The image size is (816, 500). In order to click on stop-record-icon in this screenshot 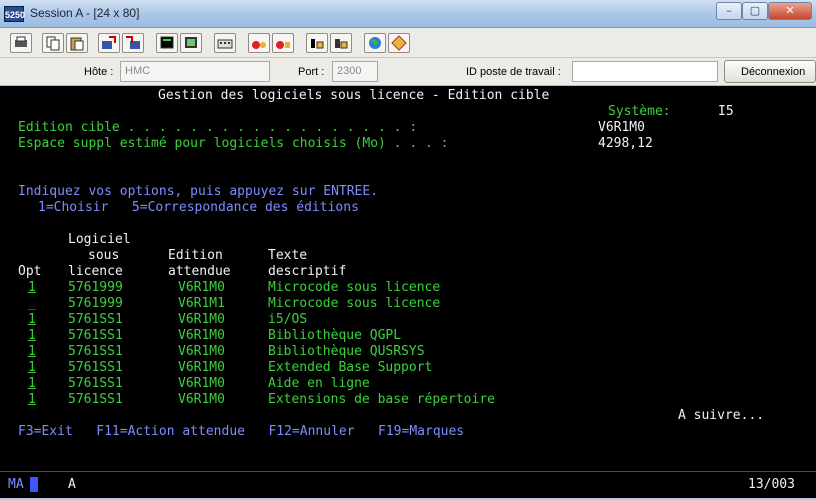, I will do `click(341, 43)`.